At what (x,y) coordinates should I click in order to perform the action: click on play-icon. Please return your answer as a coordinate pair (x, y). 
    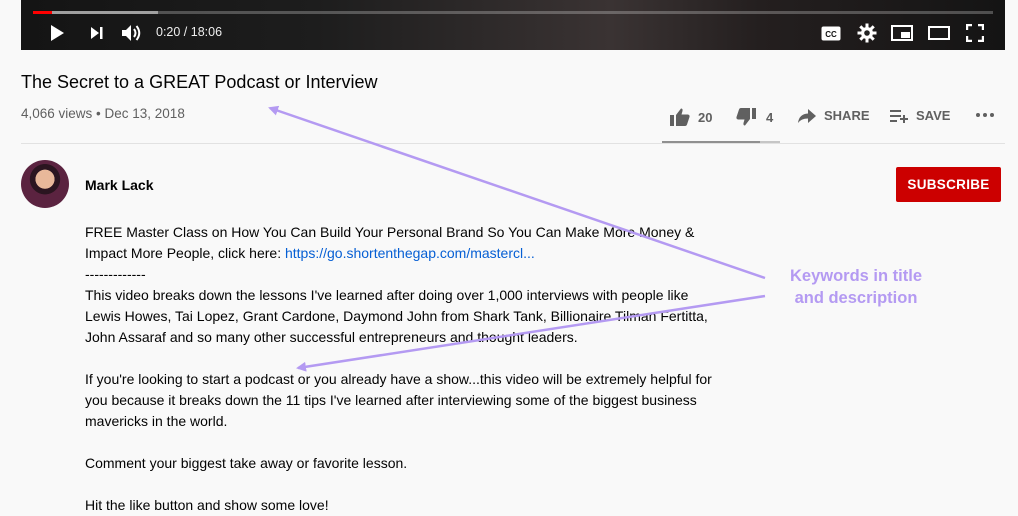
    Looking at the image, I should click on (57, 33).